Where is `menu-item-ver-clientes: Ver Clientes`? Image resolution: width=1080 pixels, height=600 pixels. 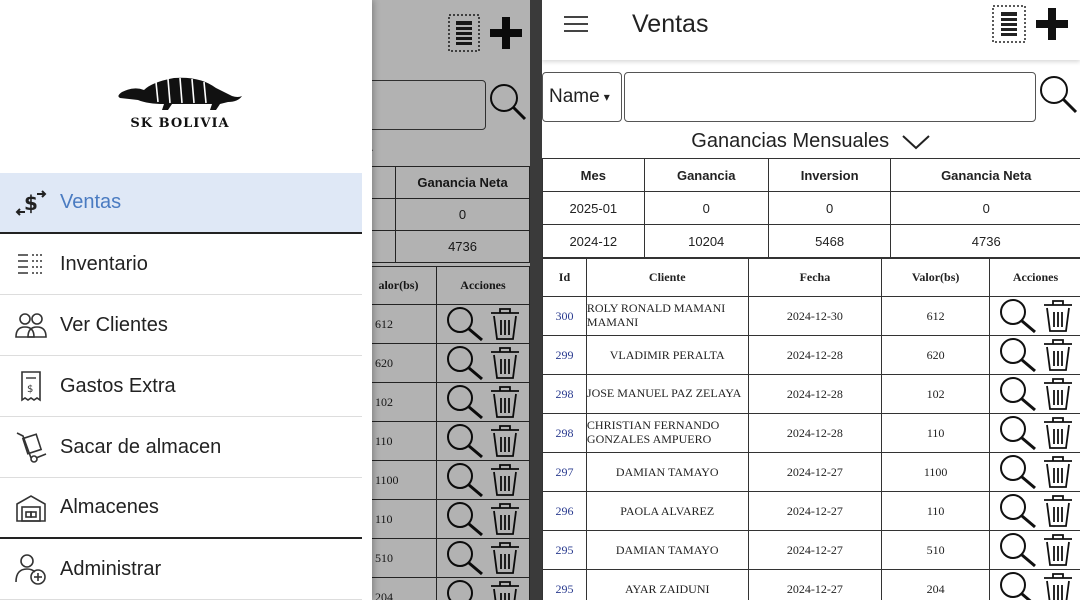
menu-item-ver-clientes: Ver Clientes is located at coordinates (181, 325).